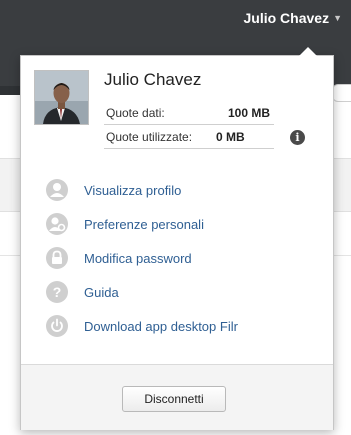  Describe the element at coordinates (248, 113) in the screenshot. I see `quota-value: 100 MB` at that location.